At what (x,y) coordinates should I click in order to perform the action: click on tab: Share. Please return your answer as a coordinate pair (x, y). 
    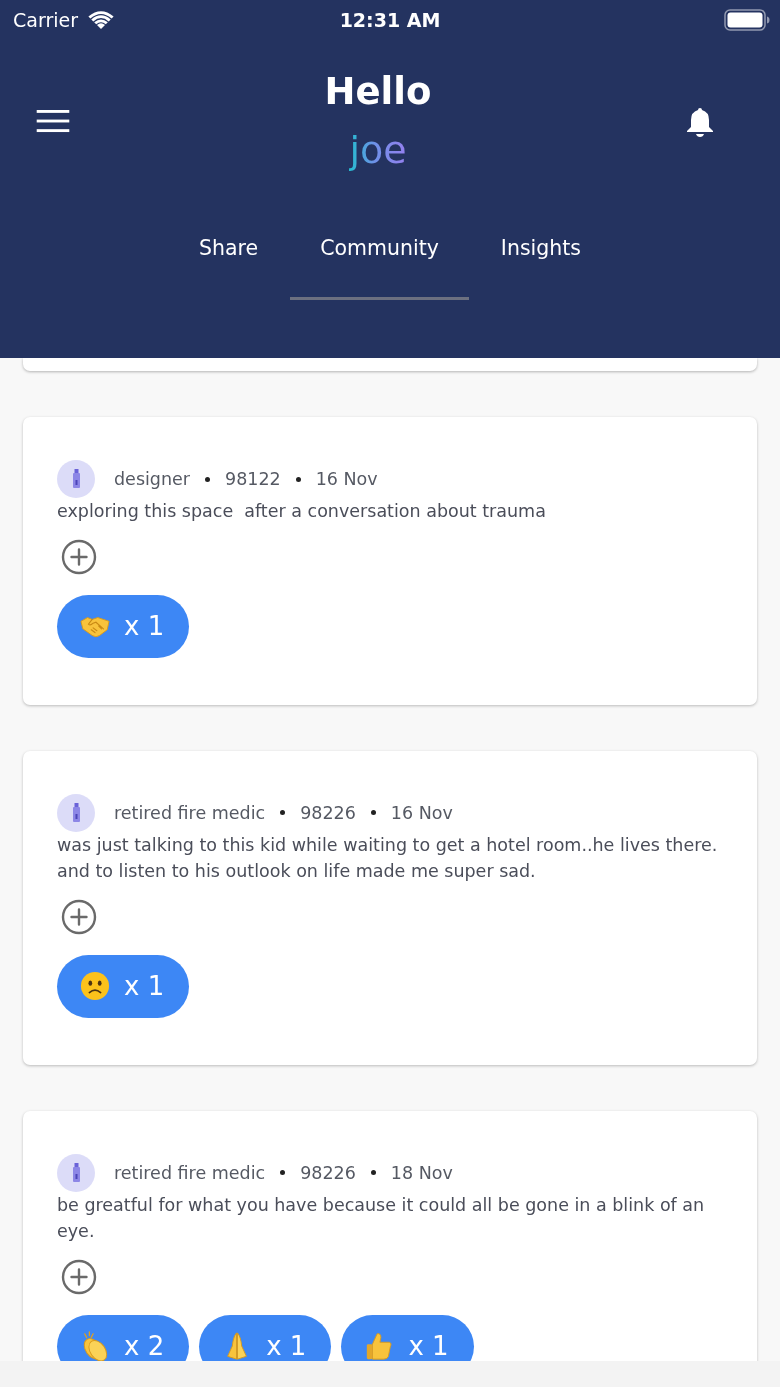
    Looking at the image, I should click on (229, 267).